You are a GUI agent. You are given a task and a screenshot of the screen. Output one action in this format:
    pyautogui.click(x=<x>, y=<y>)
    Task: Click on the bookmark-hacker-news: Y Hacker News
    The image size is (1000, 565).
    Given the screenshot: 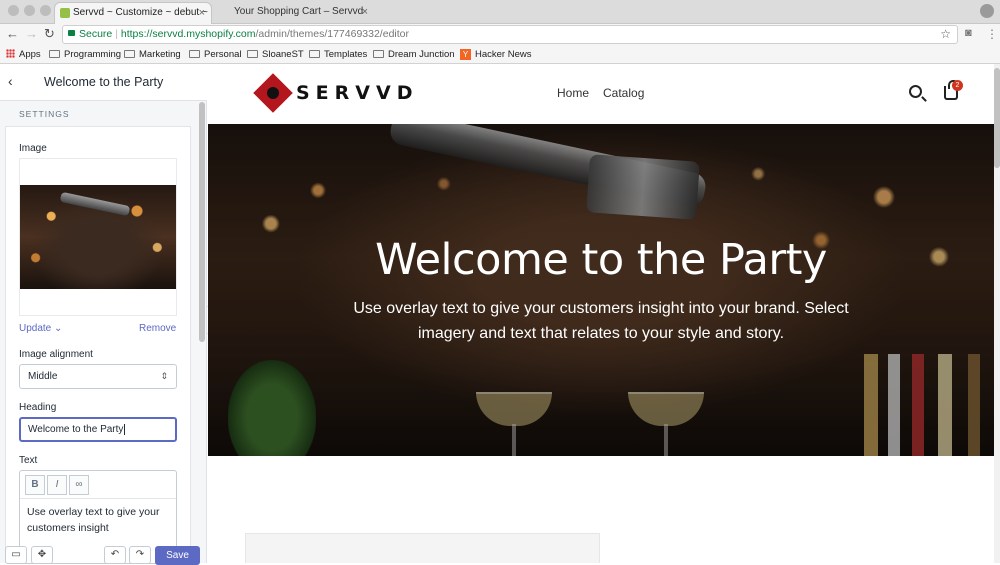 What is the action you would take?
    pyautogui.click(x=496, y=54)
    